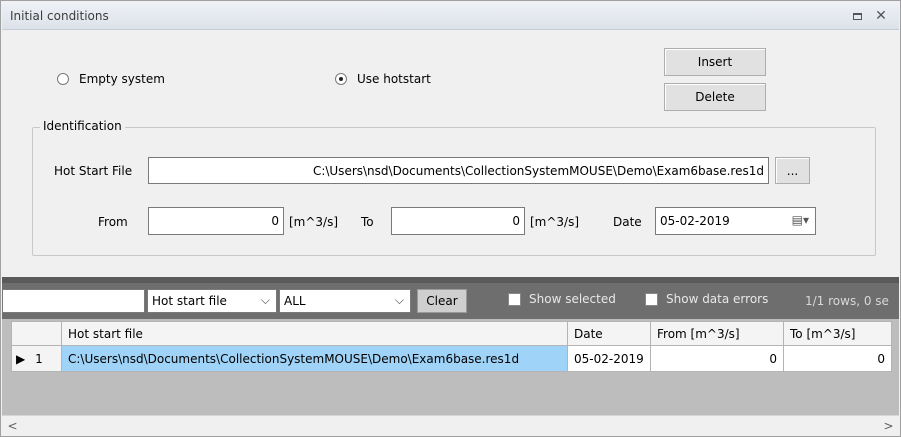  Describe the element at coordinates (572, 299) in the screenshot. I see `show-selected-label: Show selected` at that location.